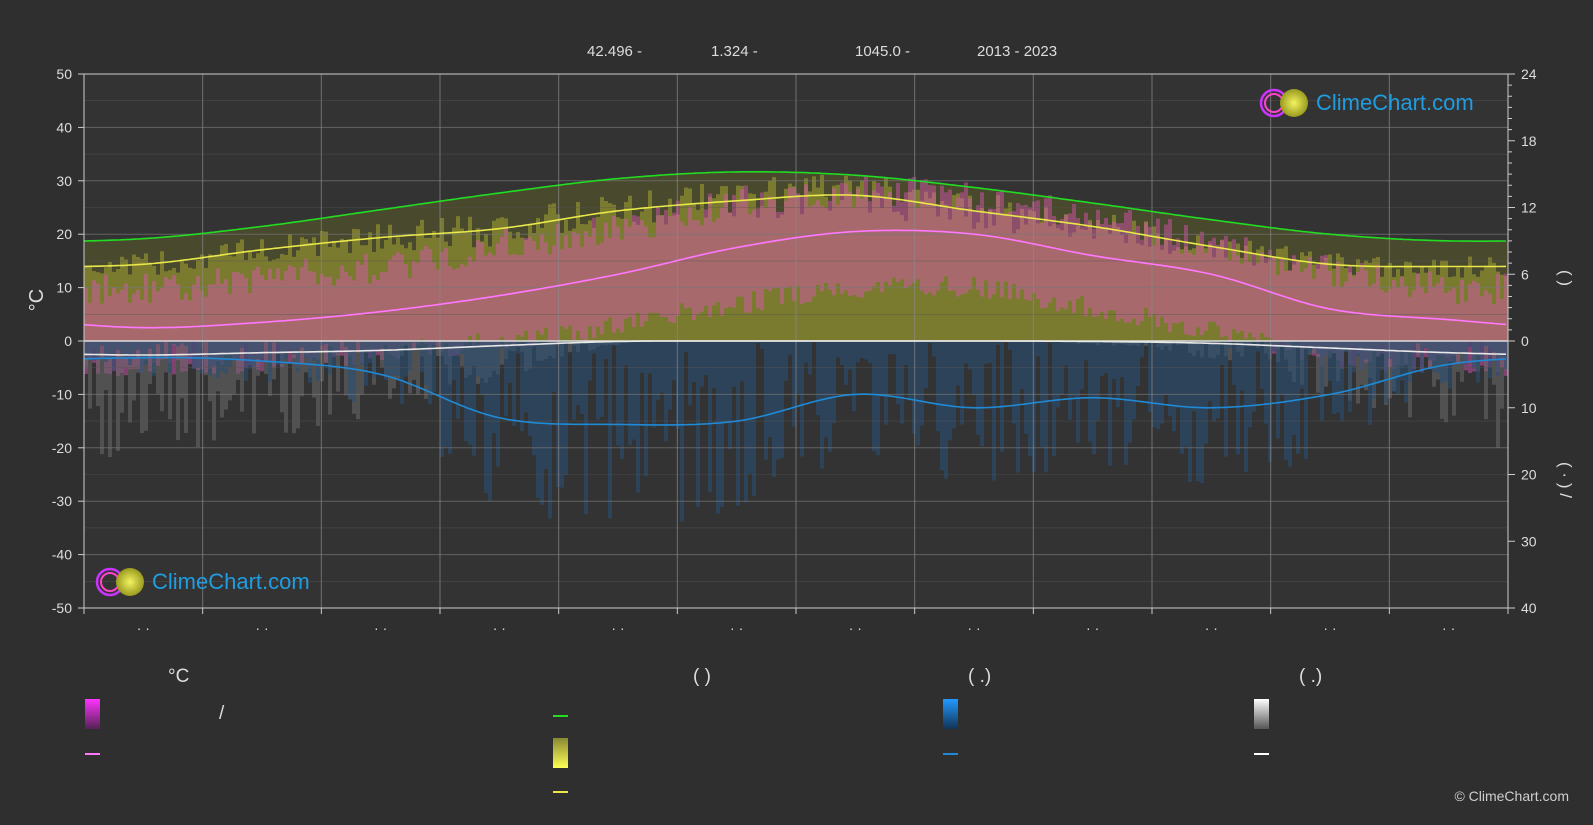 The image size is (1593, 825). Describe the element at coordinates (62, 608) in the screenshot. I see `left-tick-label: -50` at that location.